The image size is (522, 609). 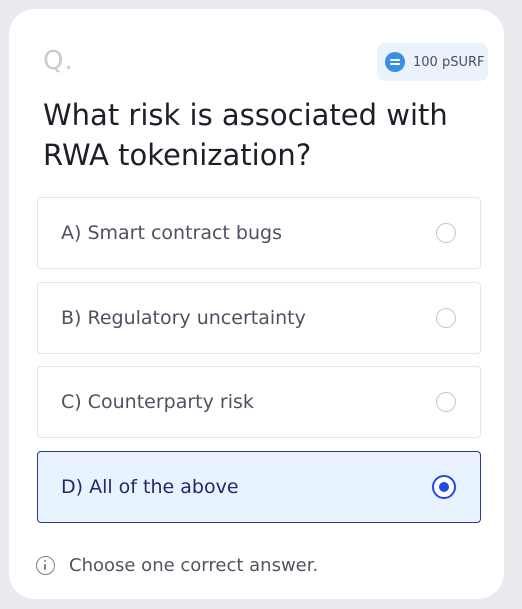 What do you see at coordinates (444, 487) in the screenshot?
I see `radio-button-selected-icon` at bounding box center [444, 487].